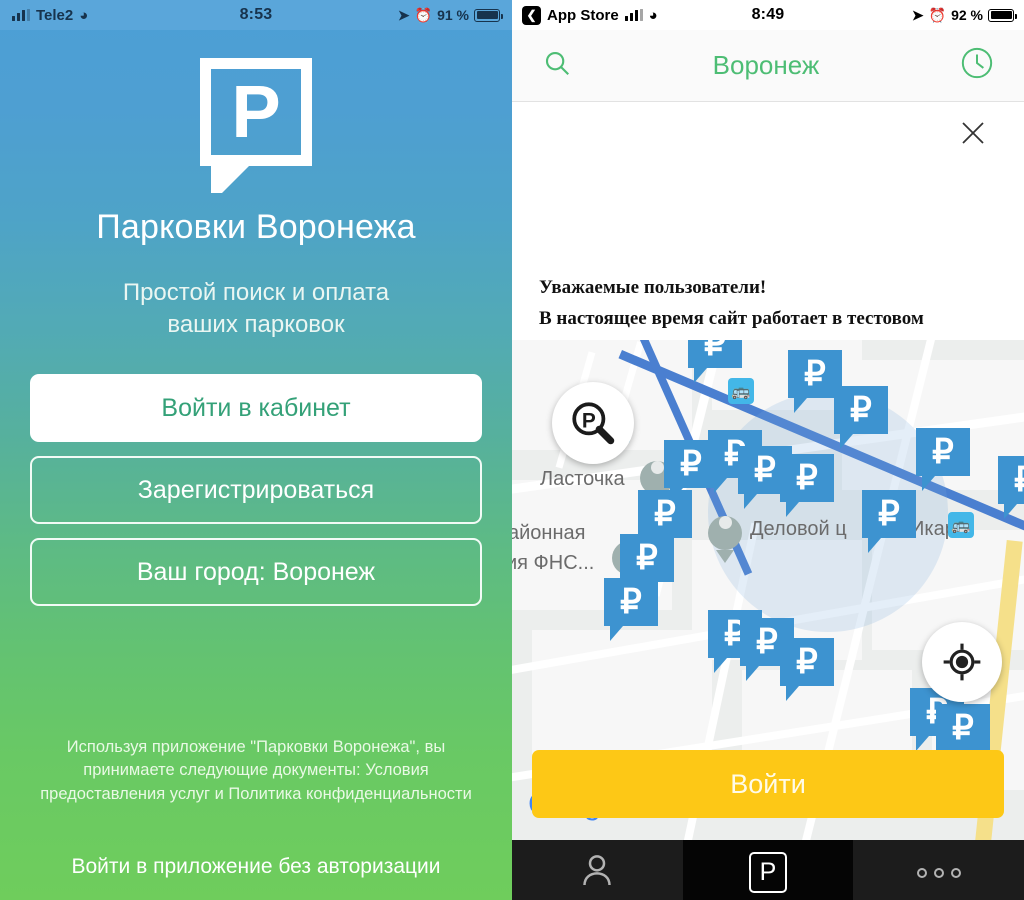  Describe the element at coordinates (589, 421) in the screenshot. I see `svg-text: P` at that location.